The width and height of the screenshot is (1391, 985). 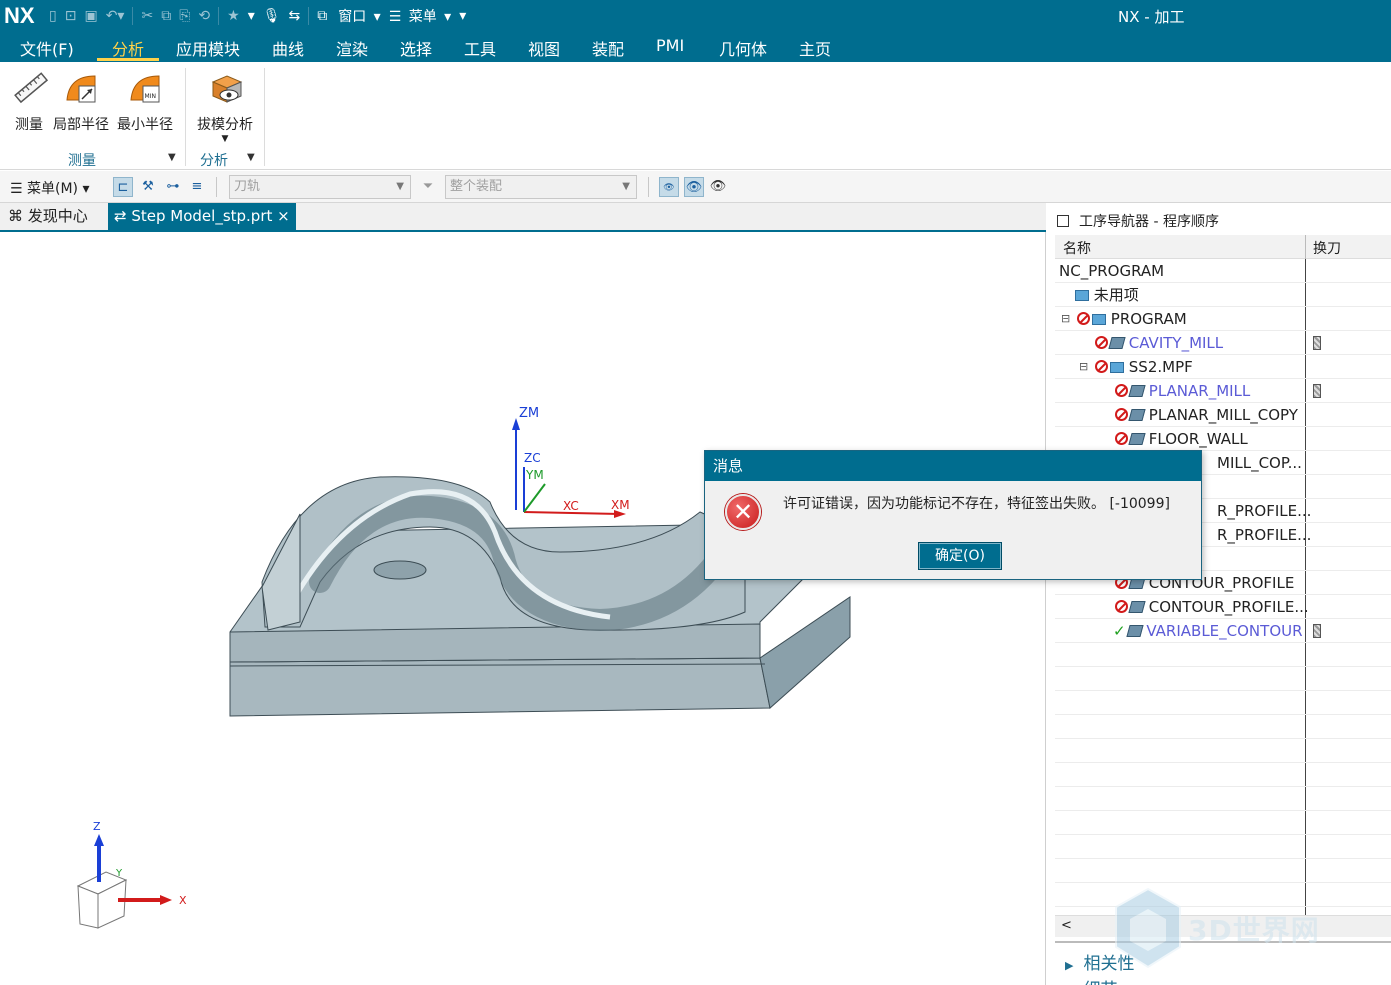 What do you see at coordinates (1254, 930) in the screenshot?
I see `watermark-text: 3D世界网` at bounding box center [1254, 930].